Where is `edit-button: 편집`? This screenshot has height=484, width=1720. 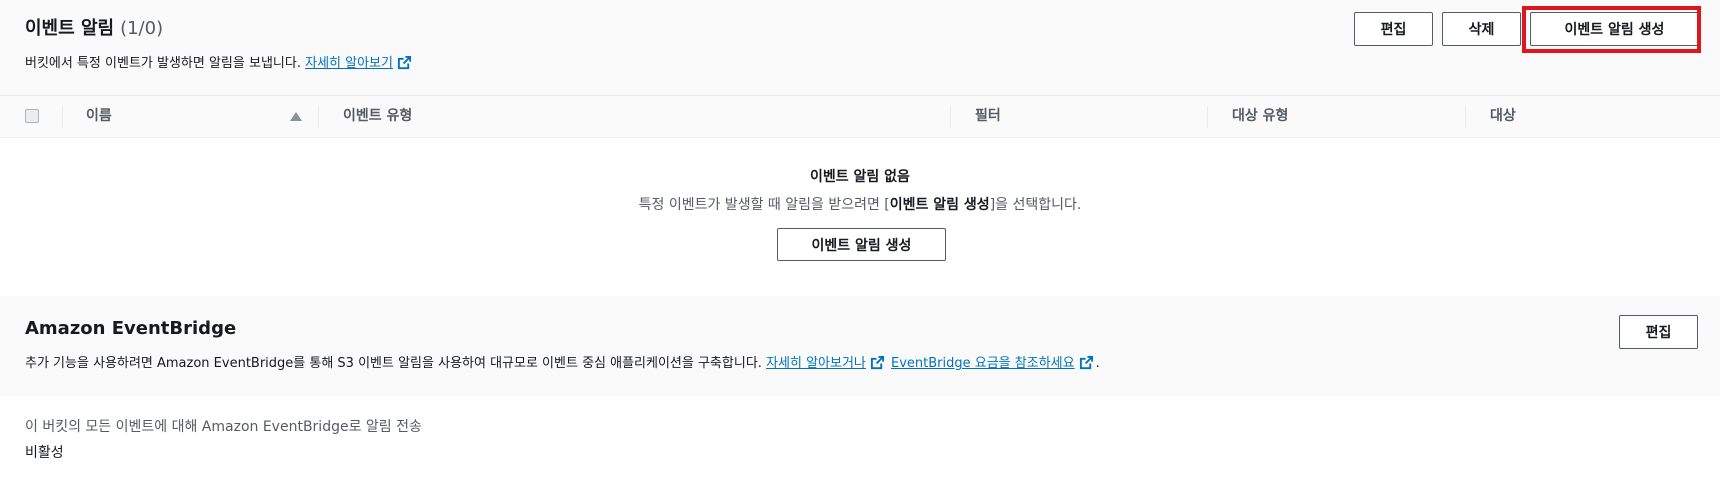
edit-button: 편집 is located at coordinates (1393, 29).